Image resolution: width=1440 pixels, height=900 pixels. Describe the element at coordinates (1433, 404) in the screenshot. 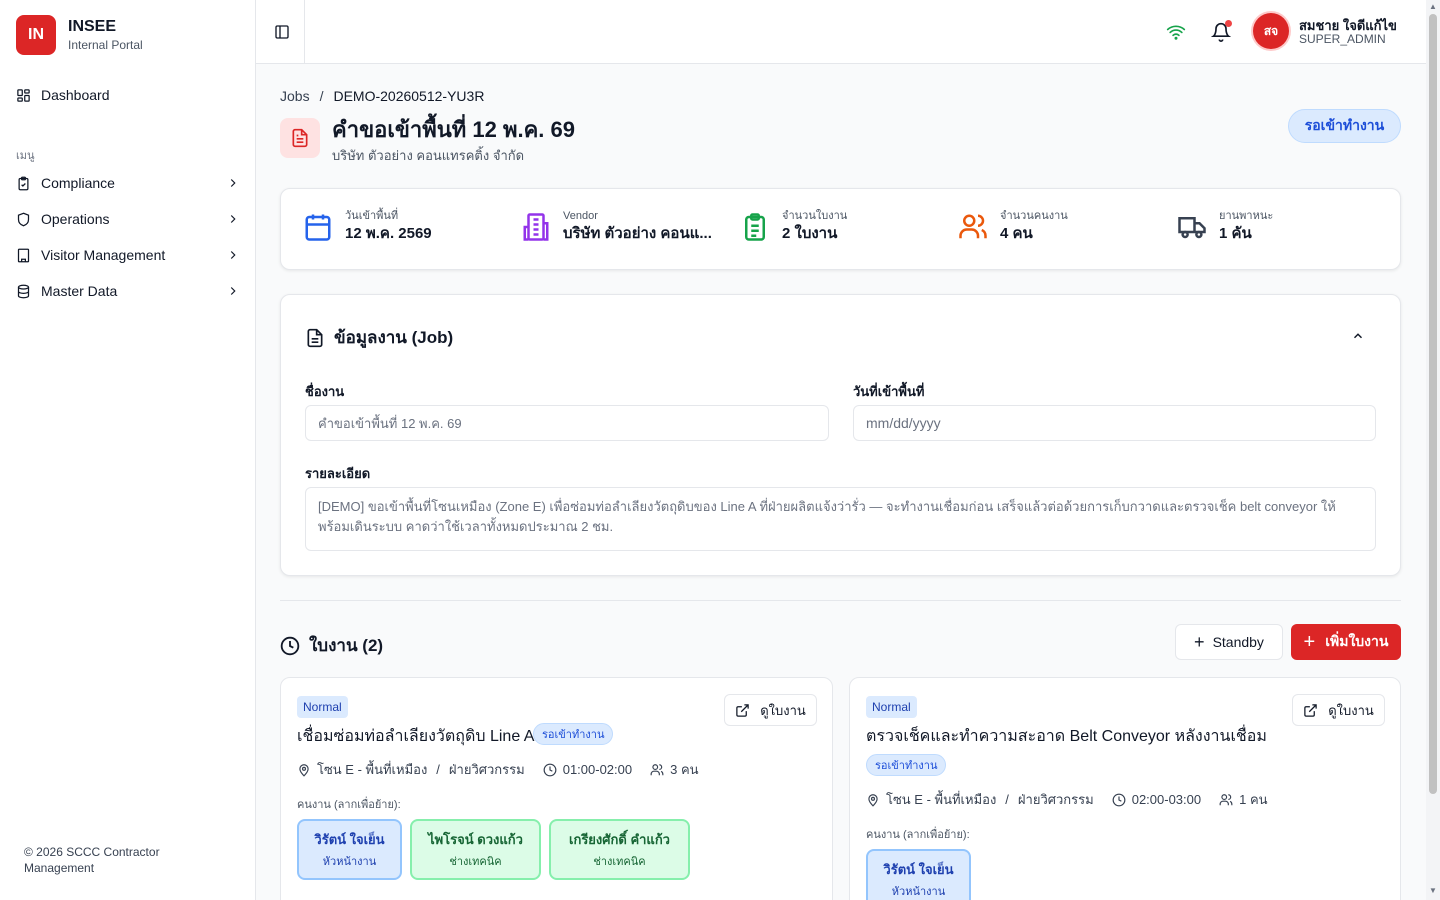

I see `scroll-thumb` at that location.